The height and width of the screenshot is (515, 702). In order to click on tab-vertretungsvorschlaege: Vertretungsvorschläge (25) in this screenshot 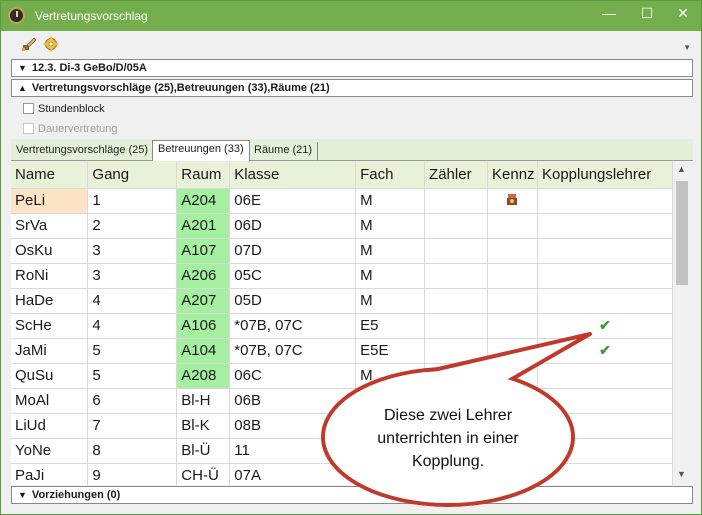, I will do `click(83, 151)`.